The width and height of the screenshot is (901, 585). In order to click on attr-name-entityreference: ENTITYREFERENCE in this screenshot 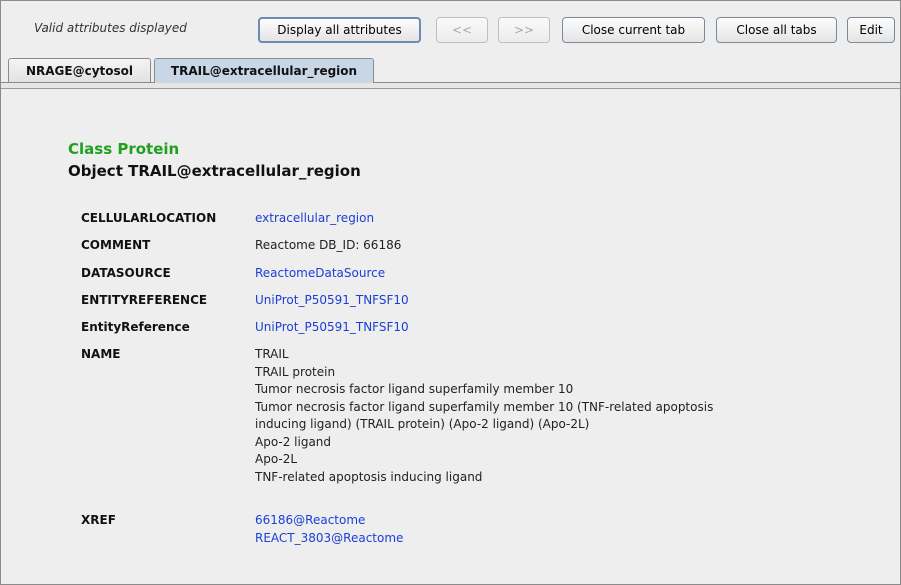, I will do `click(144, 300)`.